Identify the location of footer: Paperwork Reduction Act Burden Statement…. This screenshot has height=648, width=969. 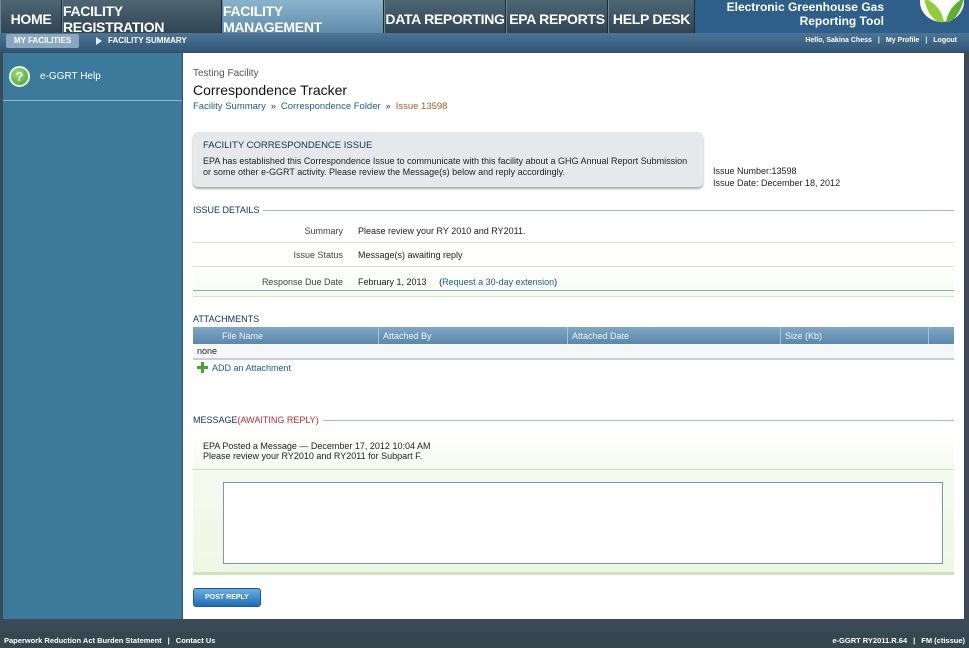
(484, 640).